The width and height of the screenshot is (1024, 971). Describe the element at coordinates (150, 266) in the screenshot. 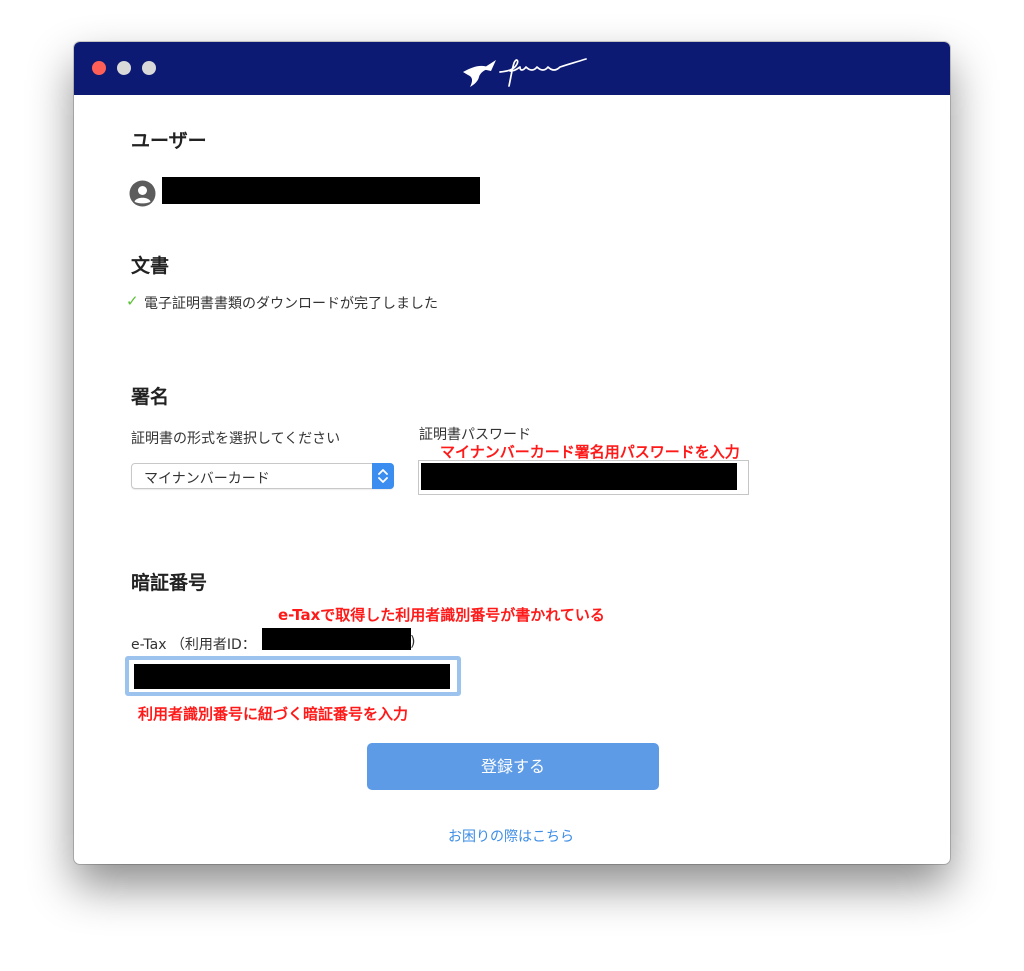

I see `document-heading: 文書` at that location.